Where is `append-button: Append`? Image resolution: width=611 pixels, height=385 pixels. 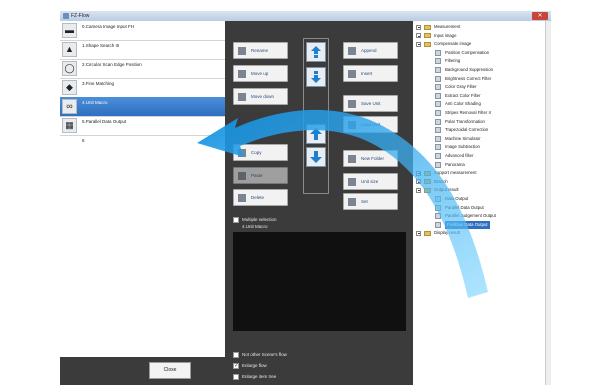
append-button: Append is located at coordinates (370, 50).